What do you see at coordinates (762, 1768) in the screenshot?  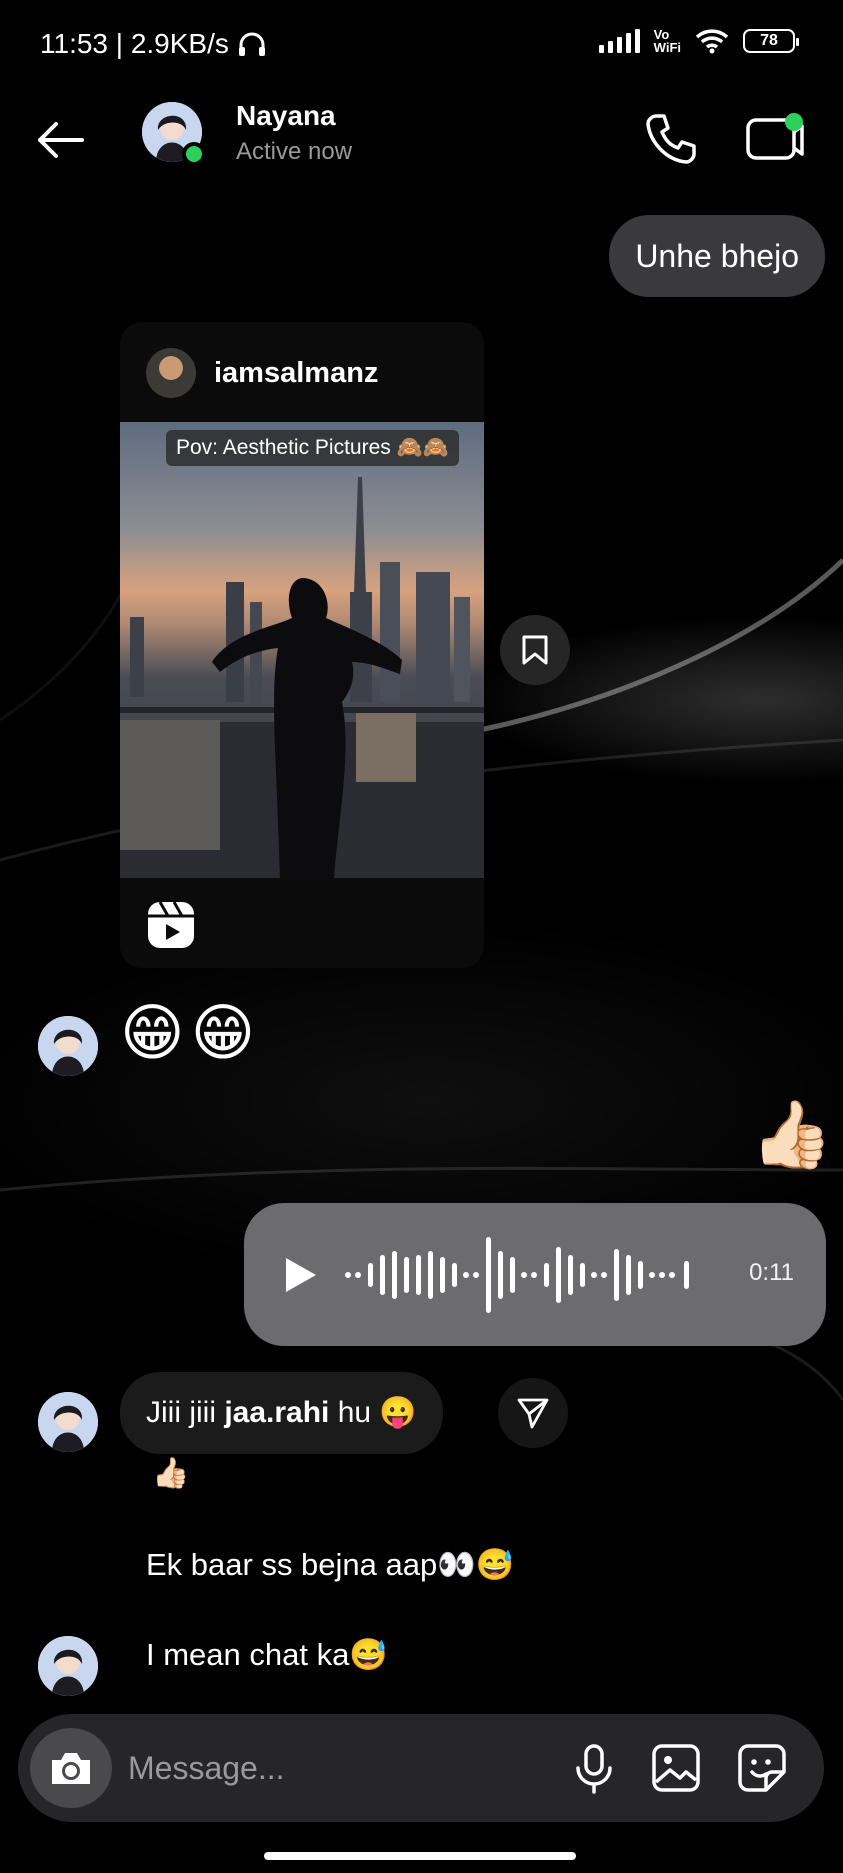 I see `sticker-icon` at bounding box center [762, 1768].